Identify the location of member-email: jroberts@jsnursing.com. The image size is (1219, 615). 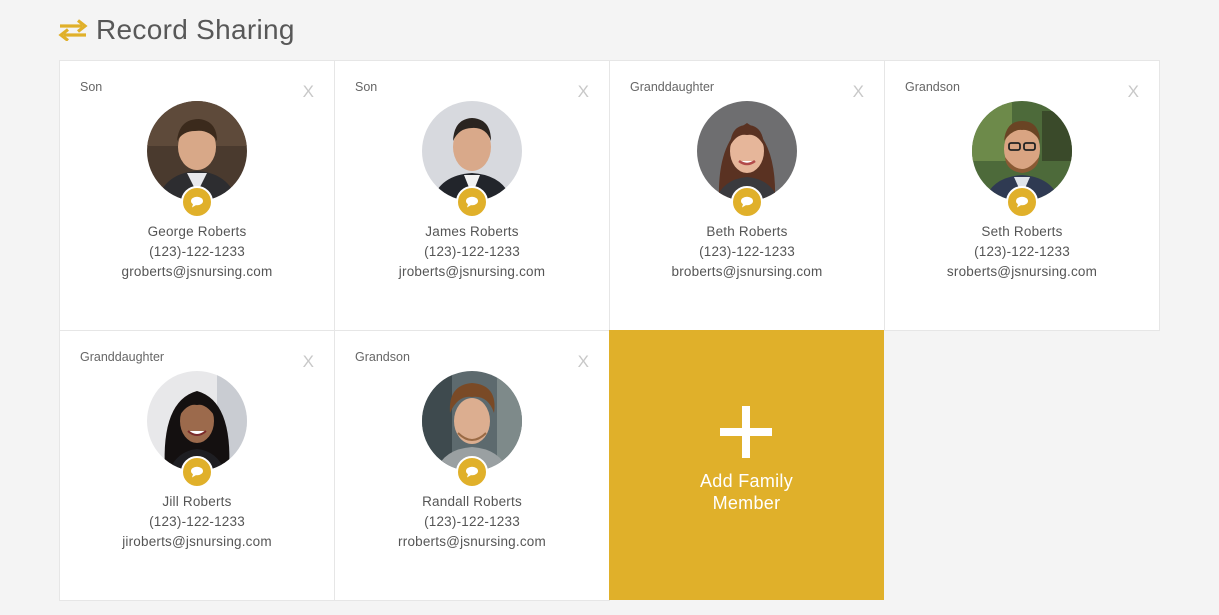
(472, 271).